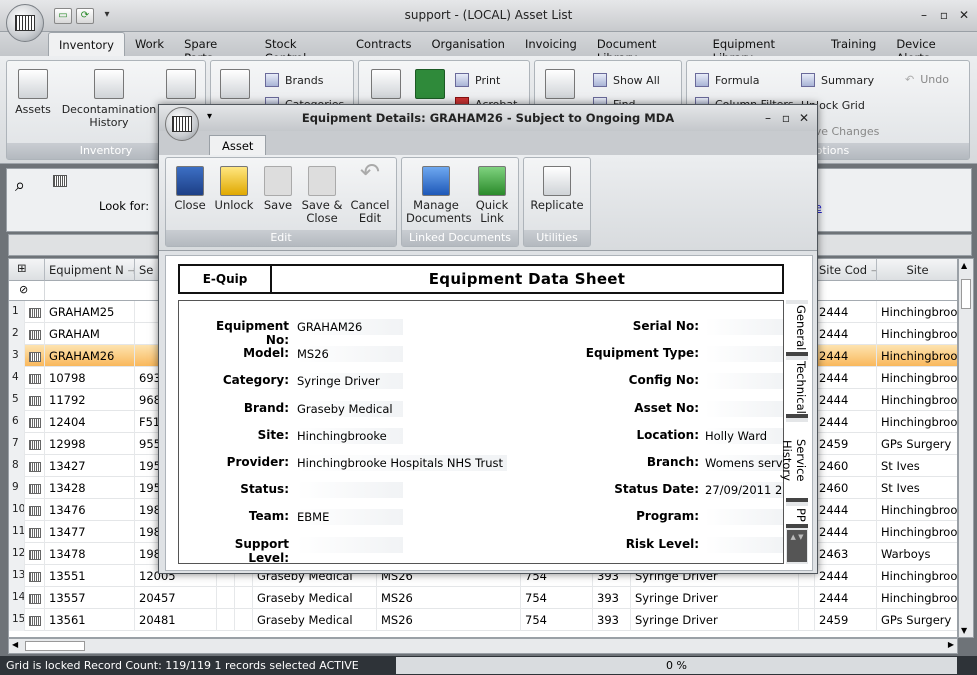 The image size is (977, 675). Describe the element at coordinates (477, 80) in the screenshot. I see `print-button: Print` at that location.